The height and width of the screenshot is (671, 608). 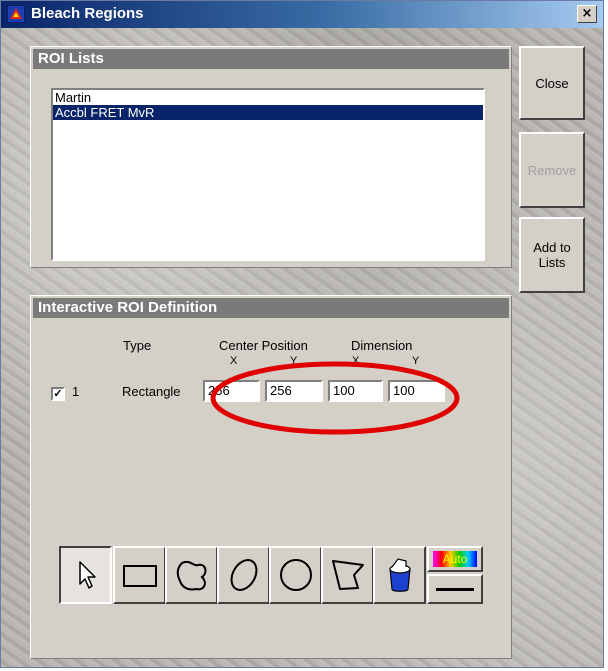 I want to click on window-title: Bleach Regions, so click(x=87, y=13).